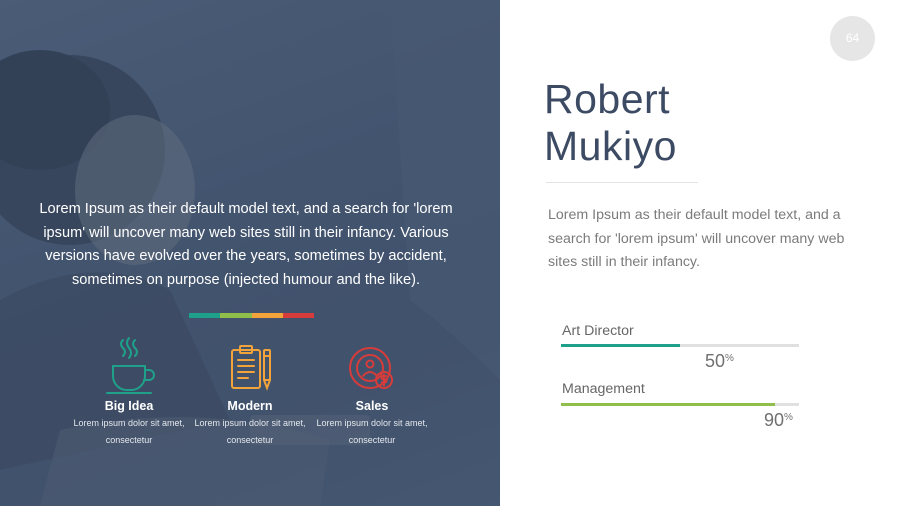 This screenshot has width=900, height=506. I want to click on skill-value: 90, so click(774, 420).